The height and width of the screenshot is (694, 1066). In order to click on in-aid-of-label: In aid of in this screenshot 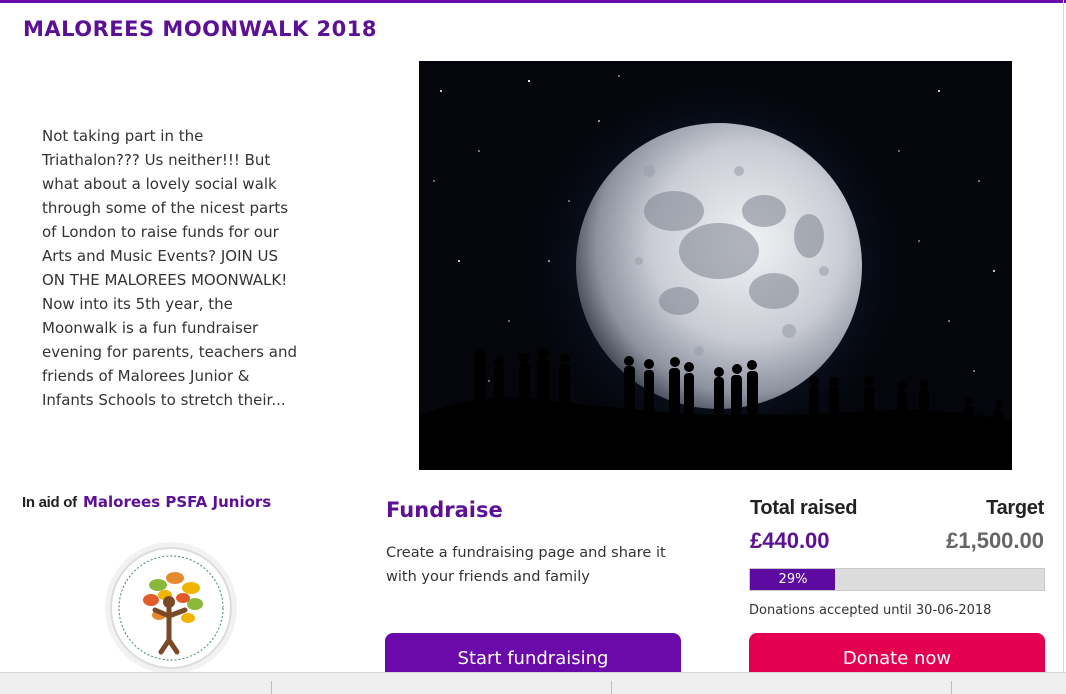, I will do `click(49, 502)`.